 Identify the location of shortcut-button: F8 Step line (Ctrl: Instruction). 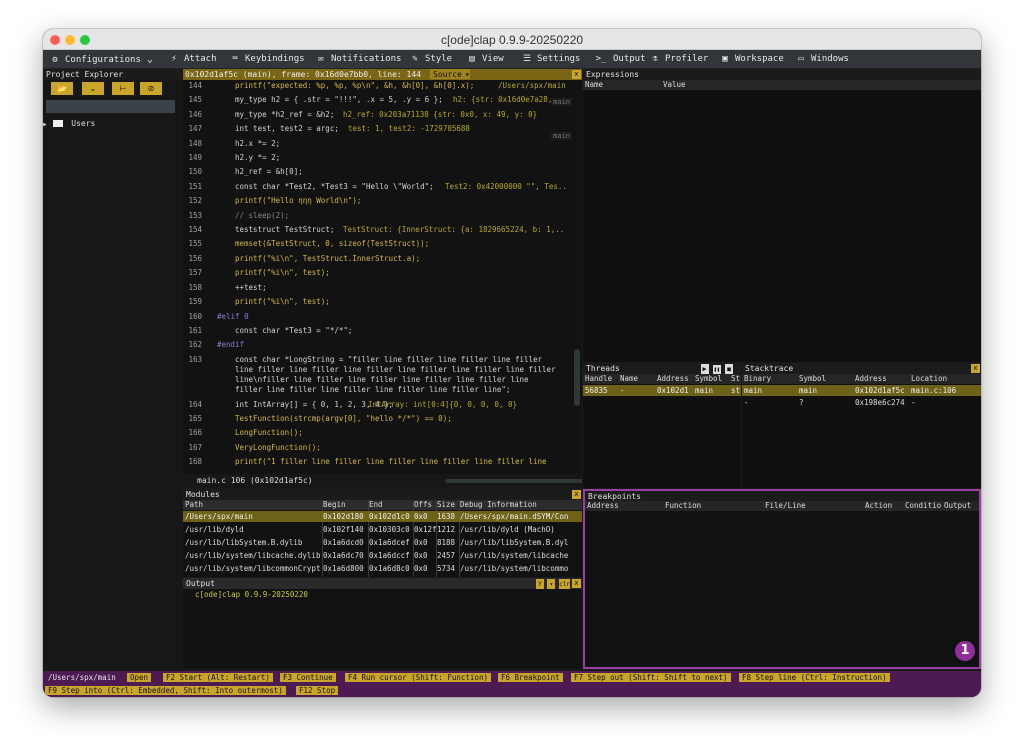
(814, 677).